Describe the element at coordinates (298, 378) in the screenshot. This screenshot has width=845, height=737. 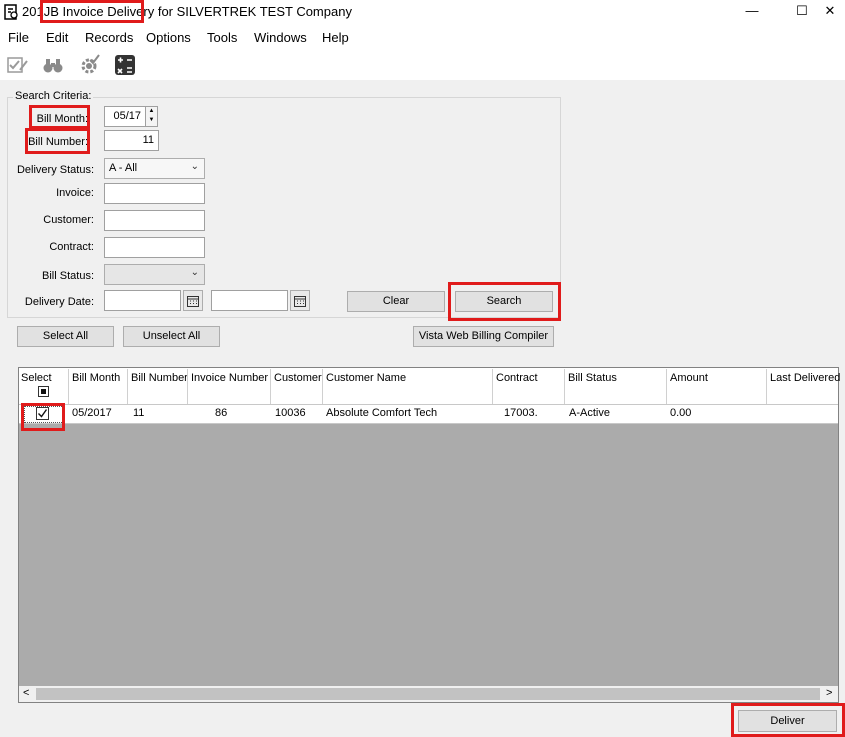
I see `col-header-customer: Customer` at that location.